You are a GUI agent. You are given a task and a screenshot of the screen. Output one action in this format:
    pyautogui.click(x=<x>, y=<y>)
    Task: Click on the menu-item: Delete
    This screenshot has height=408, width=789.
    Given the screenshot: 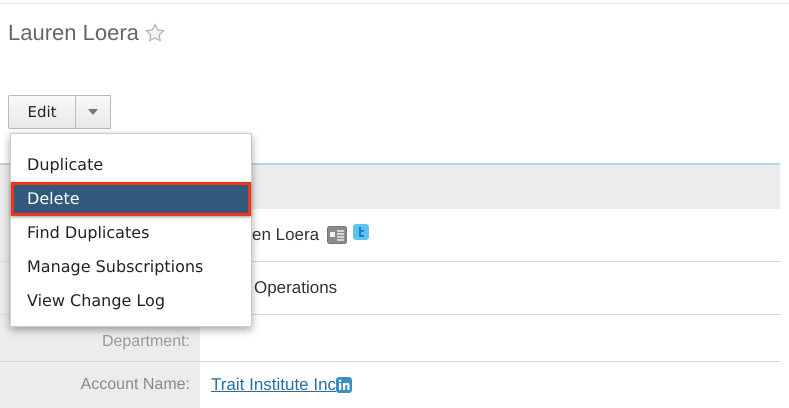 What is the action you would take?
    pyautogui.click(x=131, y=199)
    